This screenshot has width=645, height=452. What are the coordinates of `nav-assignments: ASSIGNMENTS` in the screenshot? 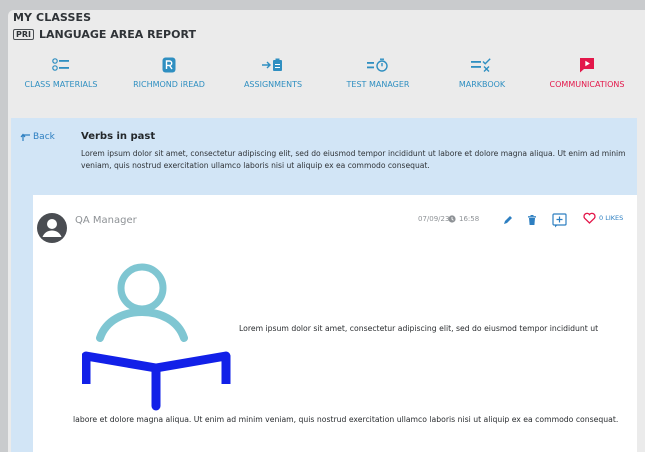 It's located at (273, 72).